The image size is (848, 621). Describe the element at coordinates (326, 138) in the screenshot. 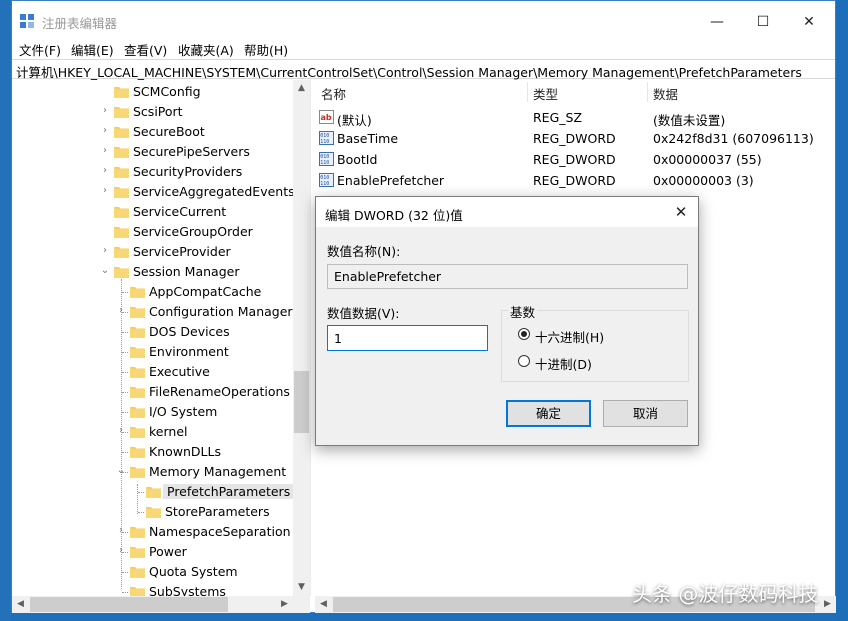

I see `binary-value-icon: 010110` at that location.